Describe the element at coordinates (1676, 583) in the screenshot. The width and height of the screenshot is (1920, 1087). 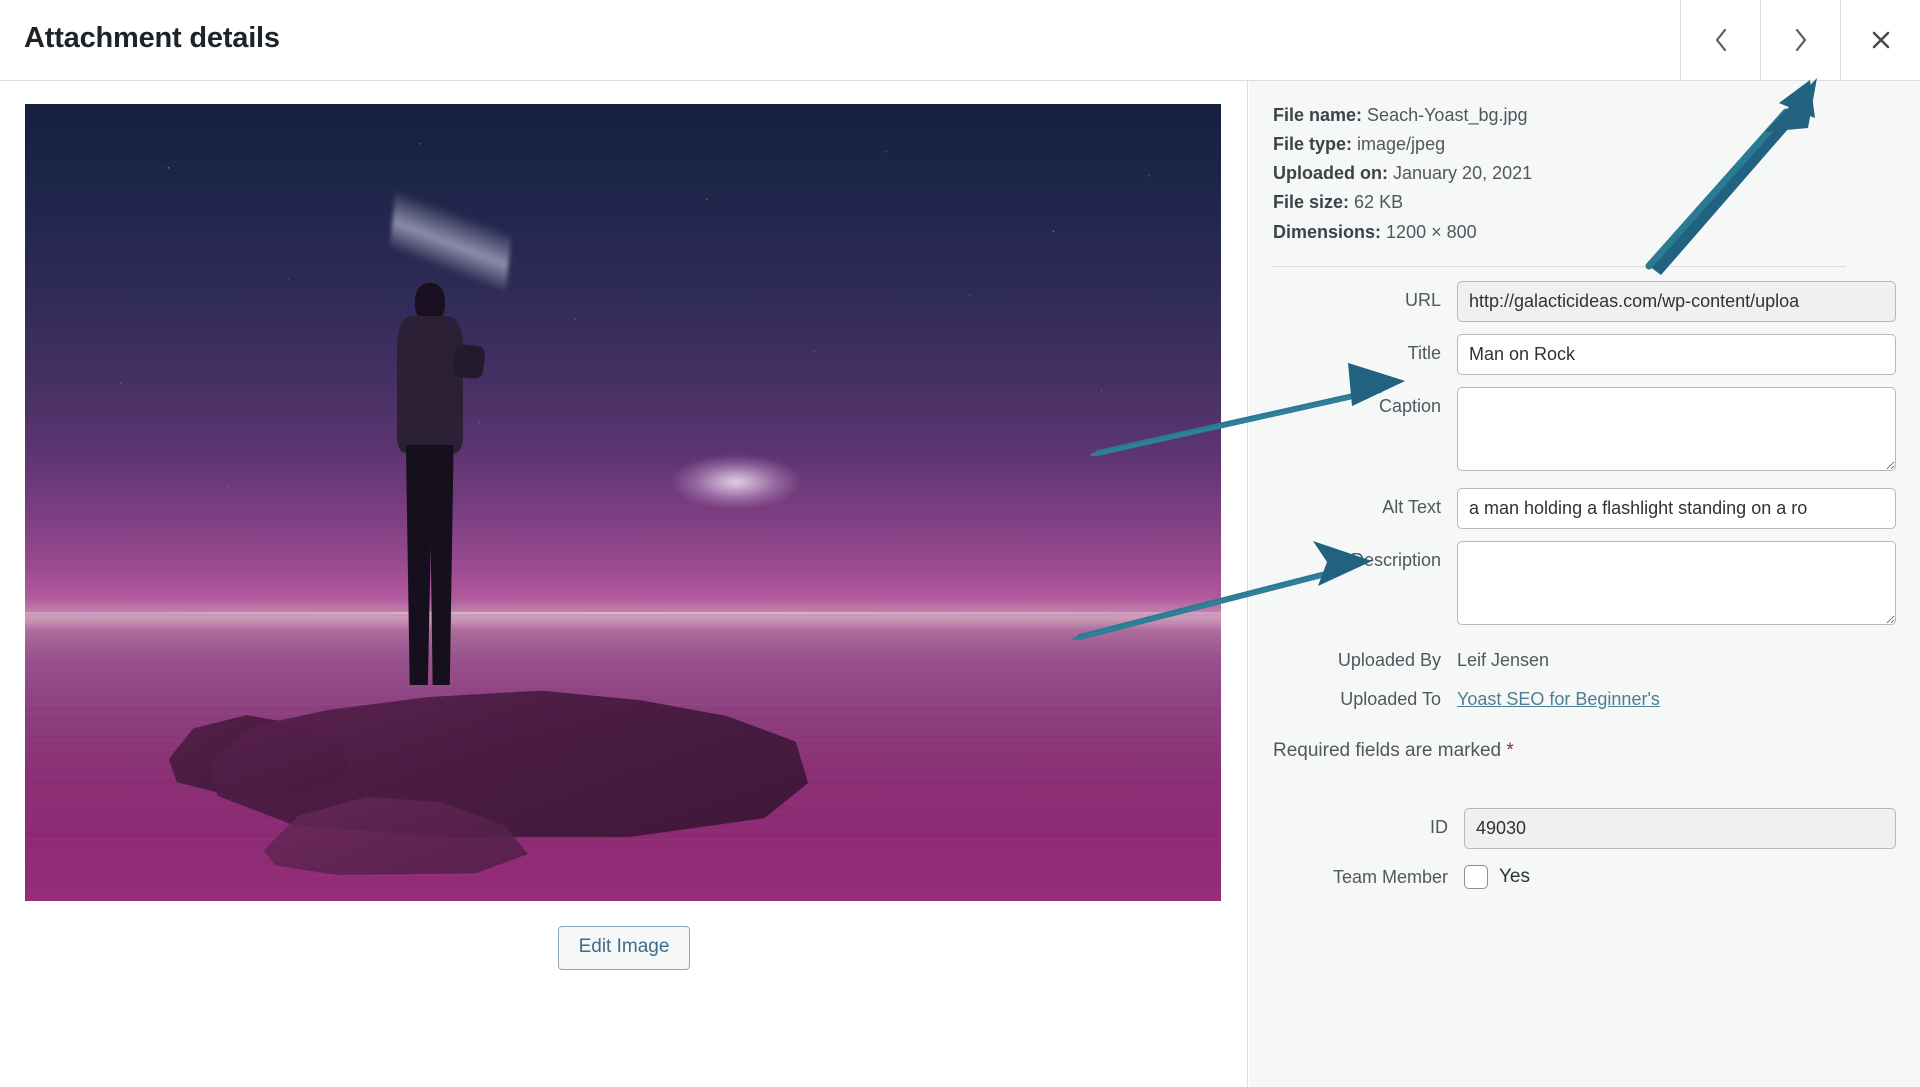
I see `description-textarea` at that location.